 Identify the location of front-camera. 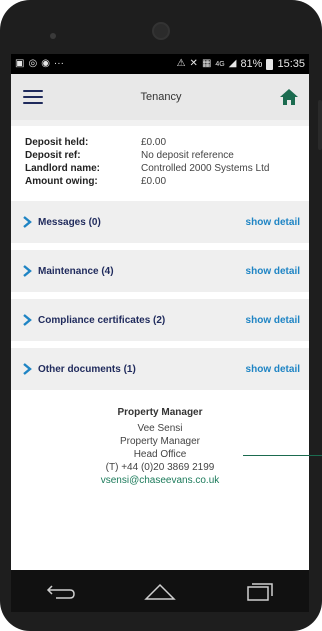
(161, 31).